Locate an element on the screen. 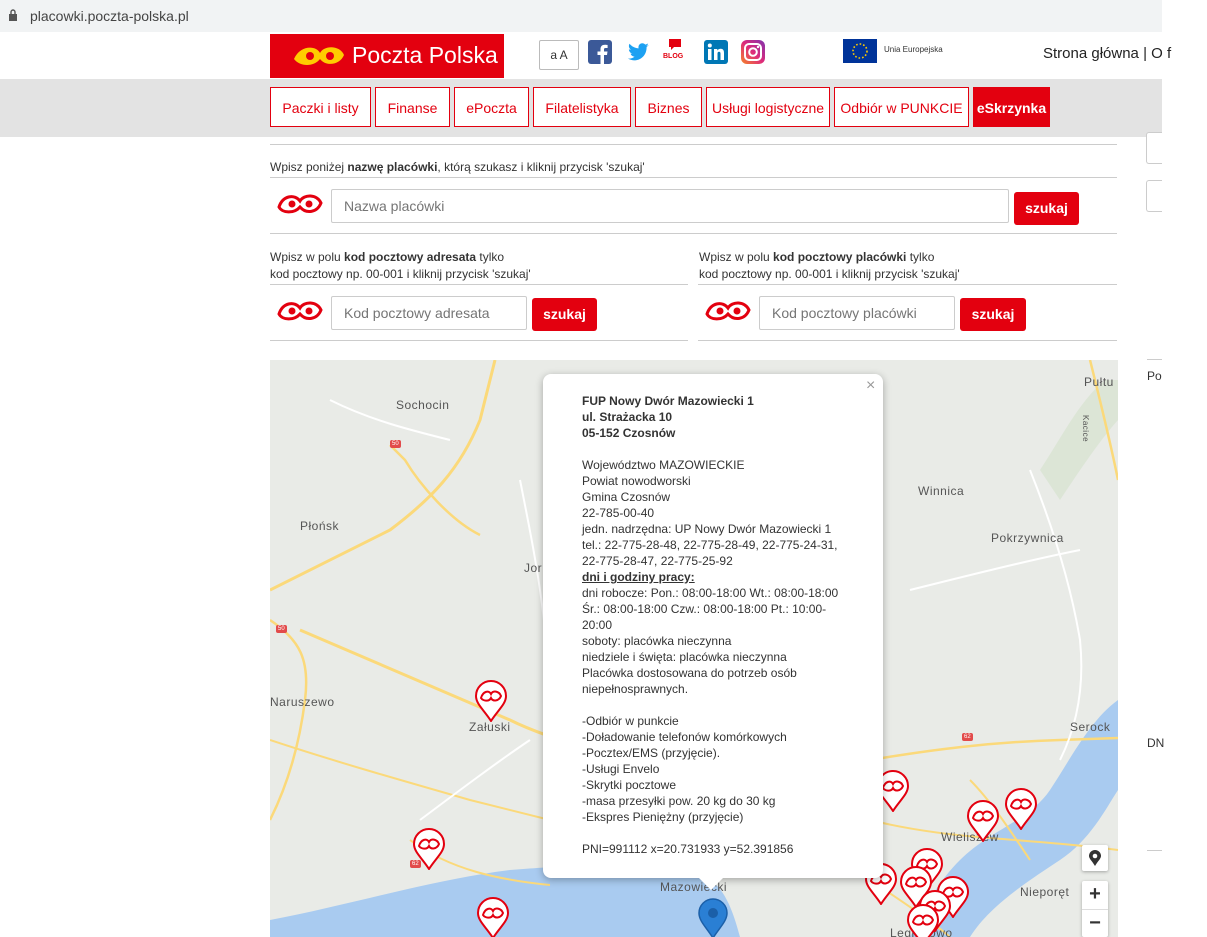 The height and width of the screenshot is (937, 1207). map-label-naruszewo: Naruszewo is located at coordinates (302, 702).